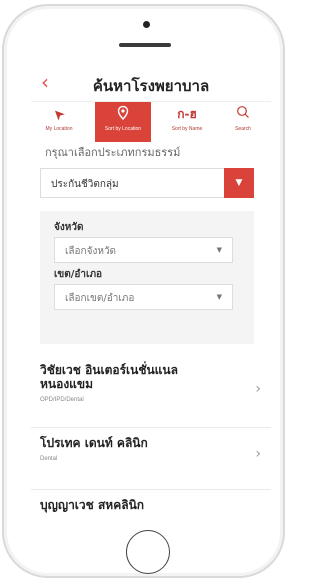 This screenshot has width=320, height=581. I want to click on district-placeholder: เลือกเขต/อำเภอ, so click(100, 298).